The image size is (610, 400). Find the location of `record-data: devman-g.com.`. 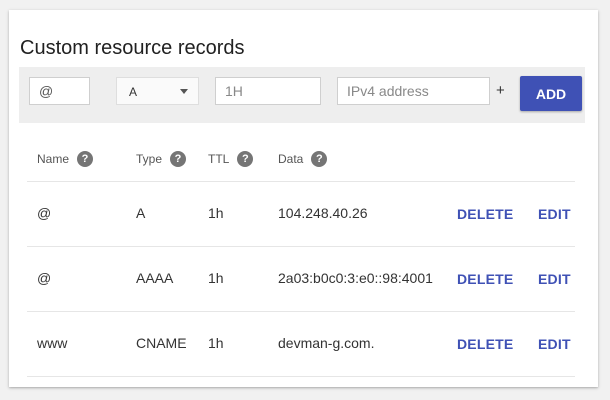

record-data: devman-g.com. is located at coordinates (326, 343).